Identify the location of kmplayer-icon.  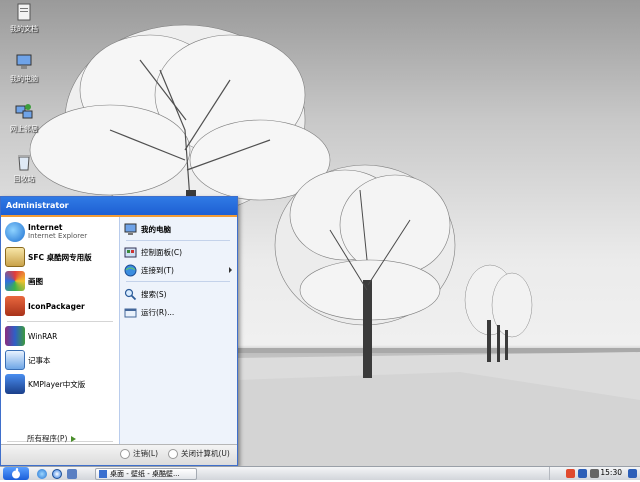
(15, 384).